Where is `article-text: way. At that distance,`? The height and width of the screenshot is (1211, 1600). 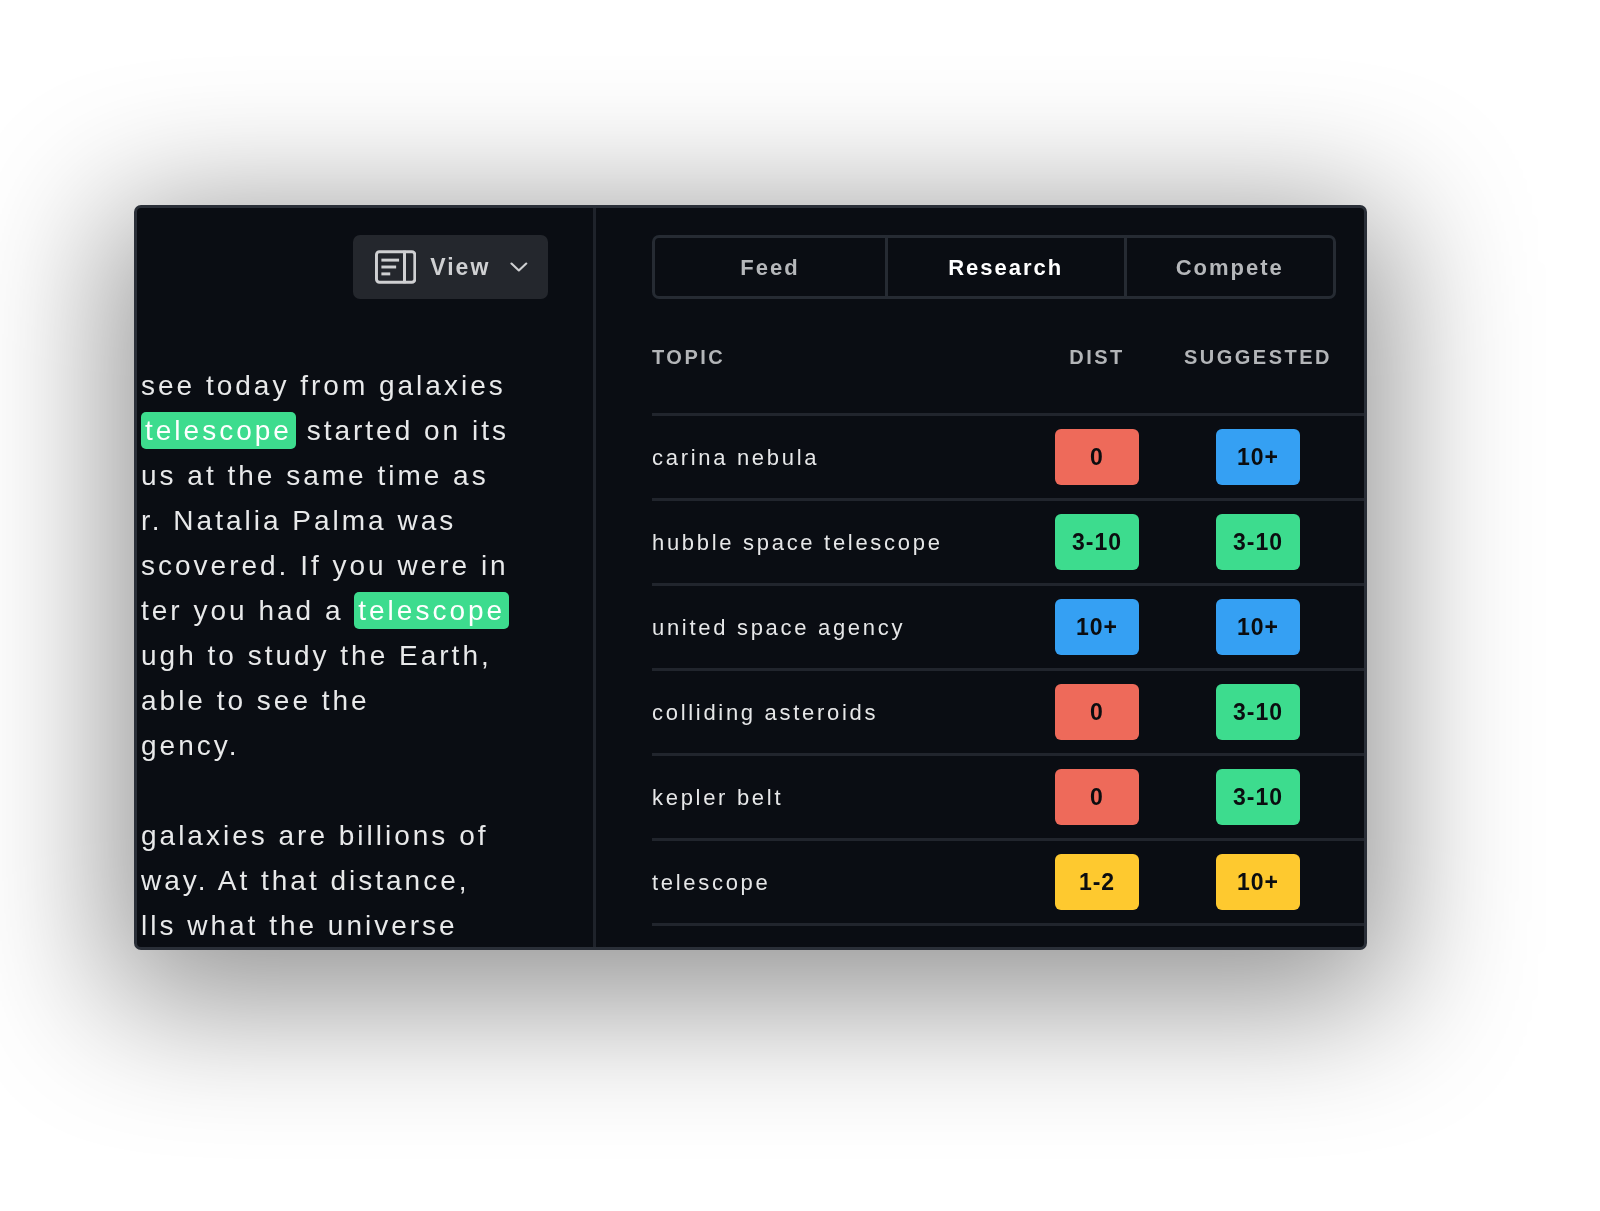
article-text: way. At that distance, is located at coordinates (305, 880).